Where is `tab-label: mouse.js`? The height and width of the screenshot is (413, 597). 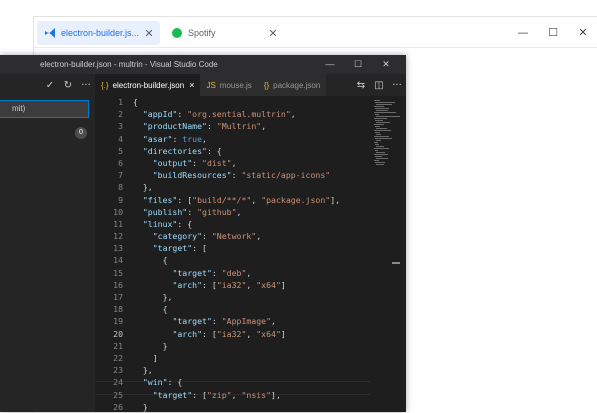
tab-label: mouse.js is located at coordinates (235, 85).